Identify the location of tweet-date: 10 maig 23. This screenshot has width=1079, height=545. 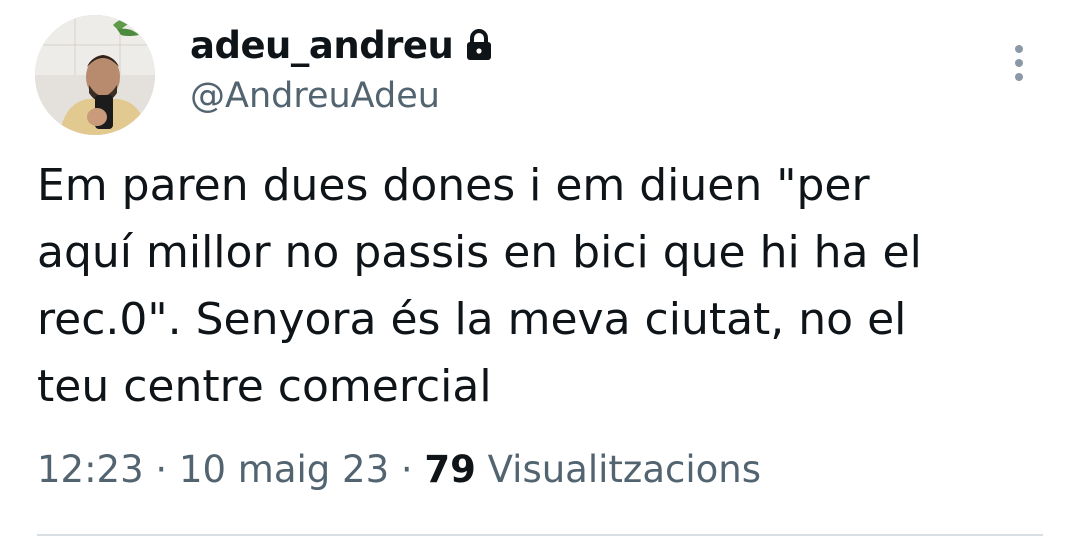
(284, 469).